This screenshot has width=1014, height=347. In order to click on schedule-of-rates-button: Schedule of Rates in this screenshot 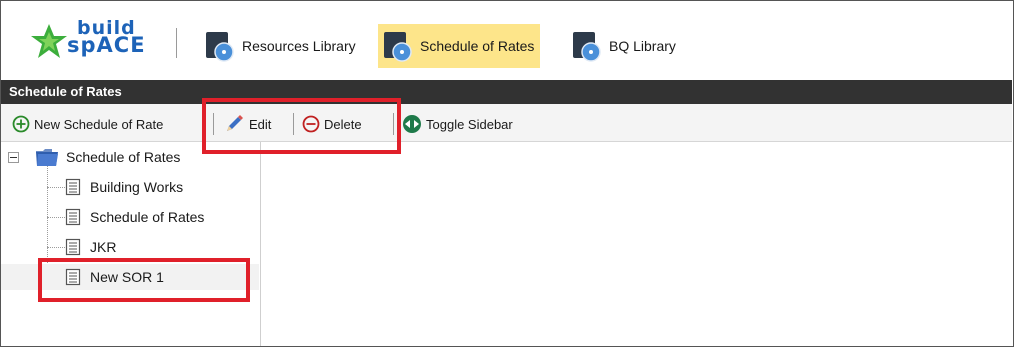, I will do `click(459, 46)`.